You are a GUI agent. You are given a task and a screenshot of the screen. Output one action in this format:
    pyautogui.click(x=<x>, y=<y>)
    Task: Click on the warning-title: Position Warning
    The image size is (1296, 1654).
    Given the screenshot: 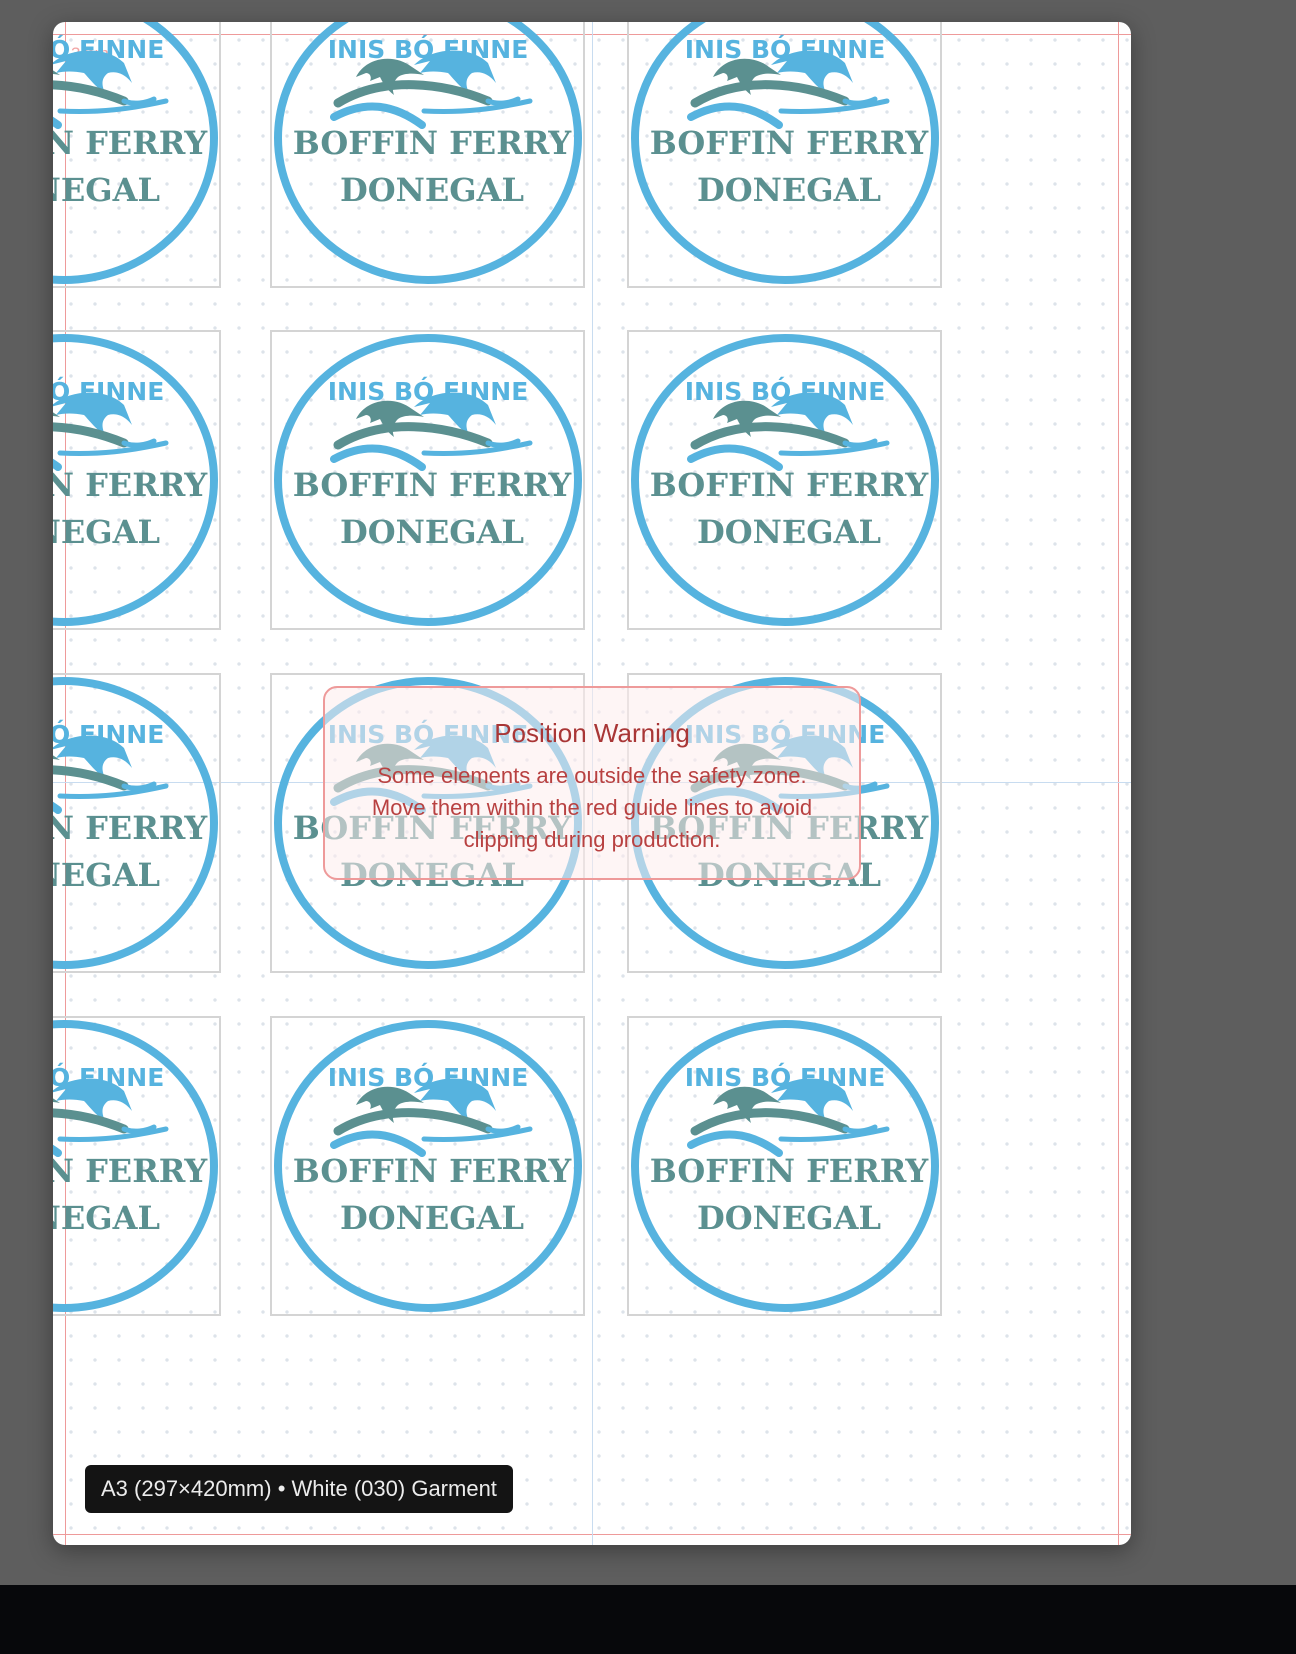 What is the action you would take?
    pyautogui.click(x=592, y=733)
    